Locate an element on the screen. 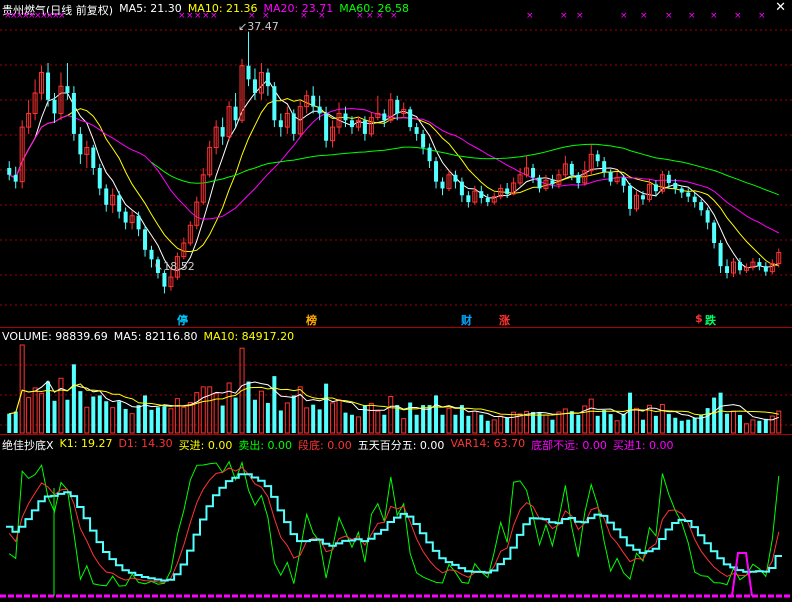 The image size is (792, 602). event-marker-rise: 涨 is located at coordinates (504, 320).